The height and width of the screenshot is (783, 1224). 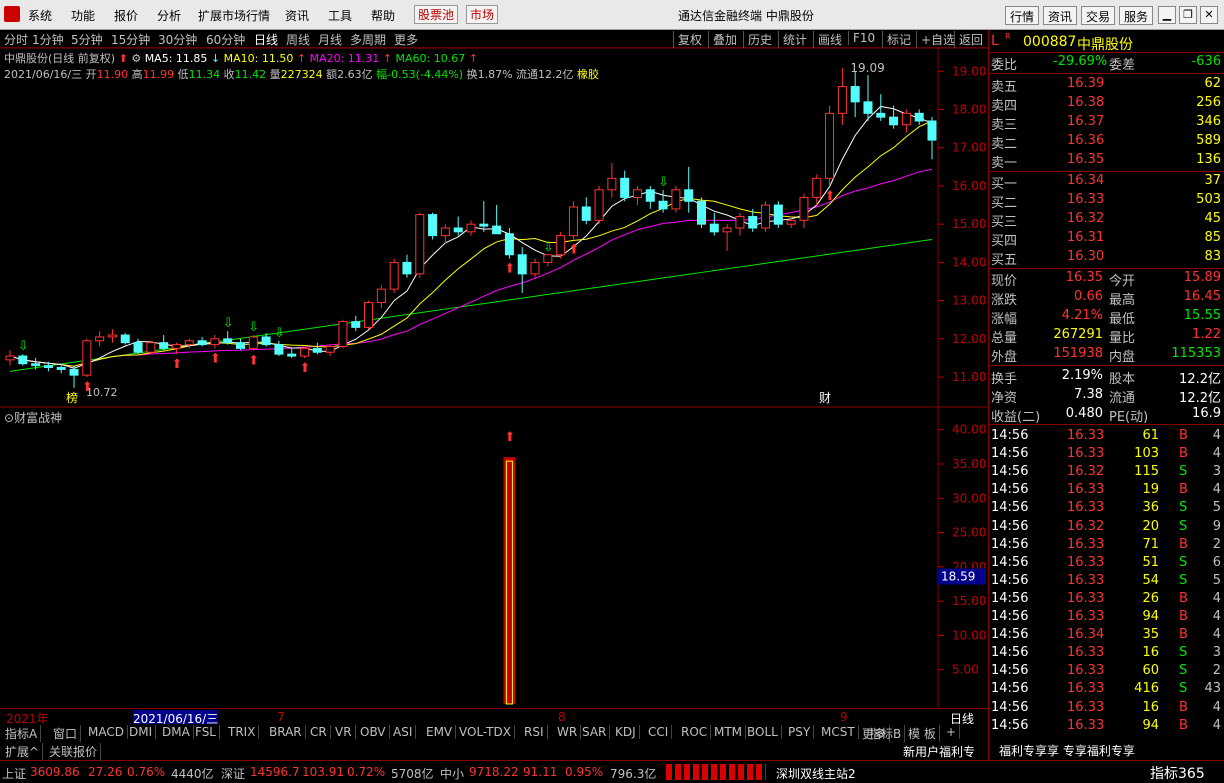 I want to click on history-button: 历史, so click(x=757, y=39).